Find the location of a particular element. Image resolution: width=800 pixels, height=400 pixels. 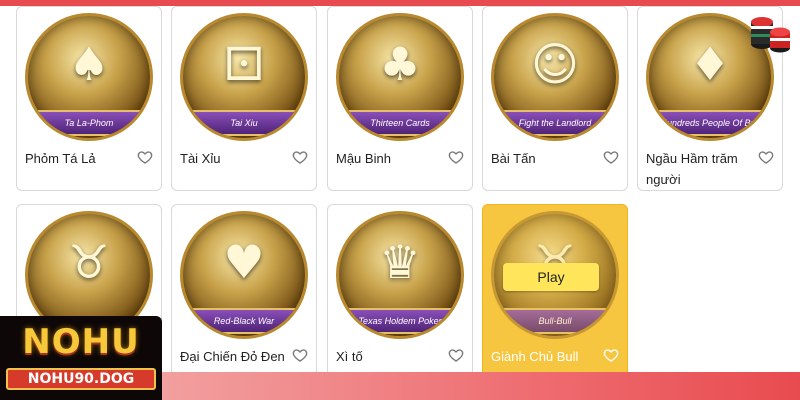

game-card-tai-xiu: ⚀ Tai Xiu Tài Xỉu is located at coordinates (244, 98).